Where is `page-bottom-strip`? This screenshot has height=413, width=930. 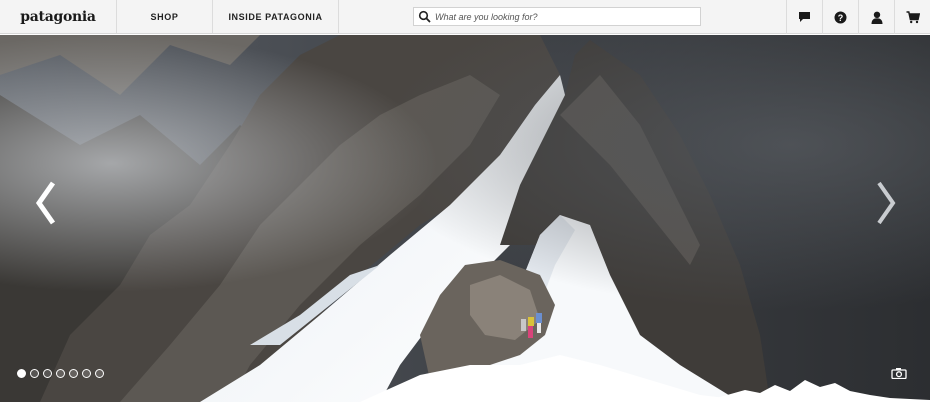
page-bottom-strip is located at coordinates (465, 407).